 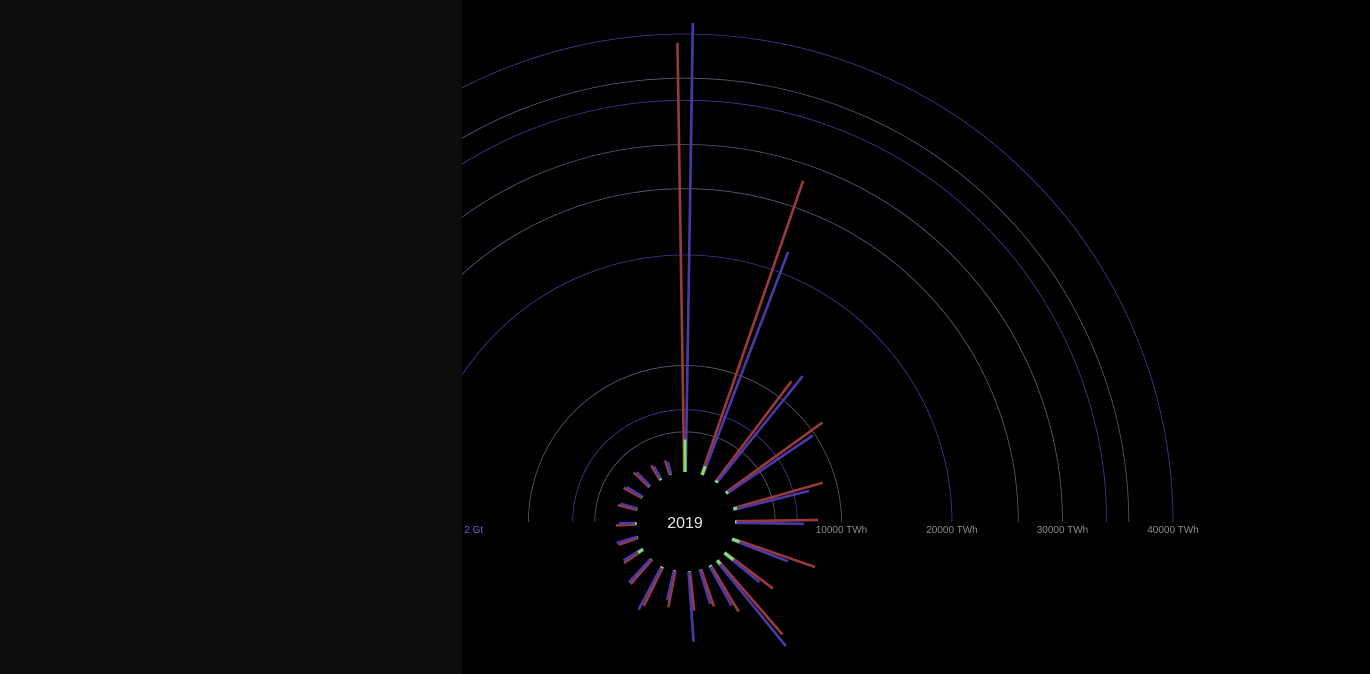 I want to click on twh-ring, so click(x=707, y=388).